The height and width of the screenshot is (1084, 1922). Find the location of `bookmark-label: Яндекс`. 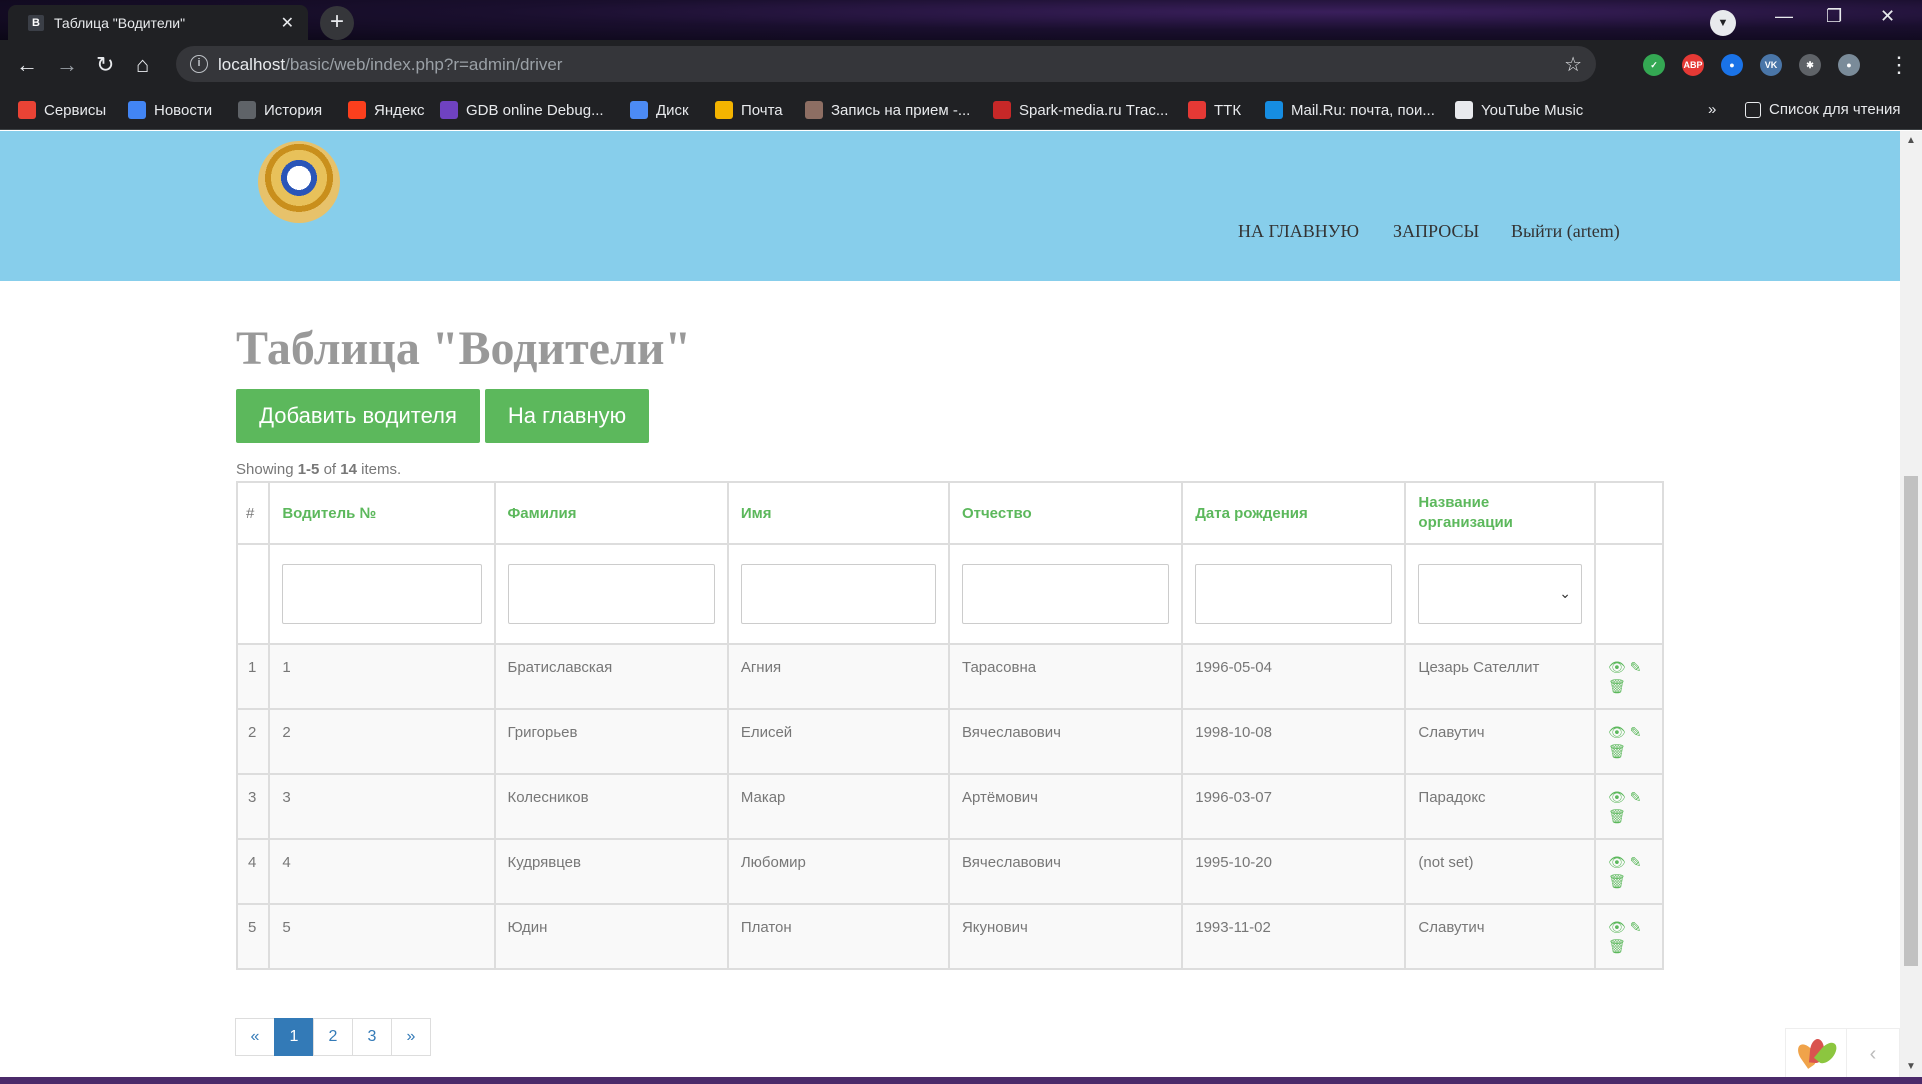

bookmark-label: Яндекс is located at coordinates (399, 110).